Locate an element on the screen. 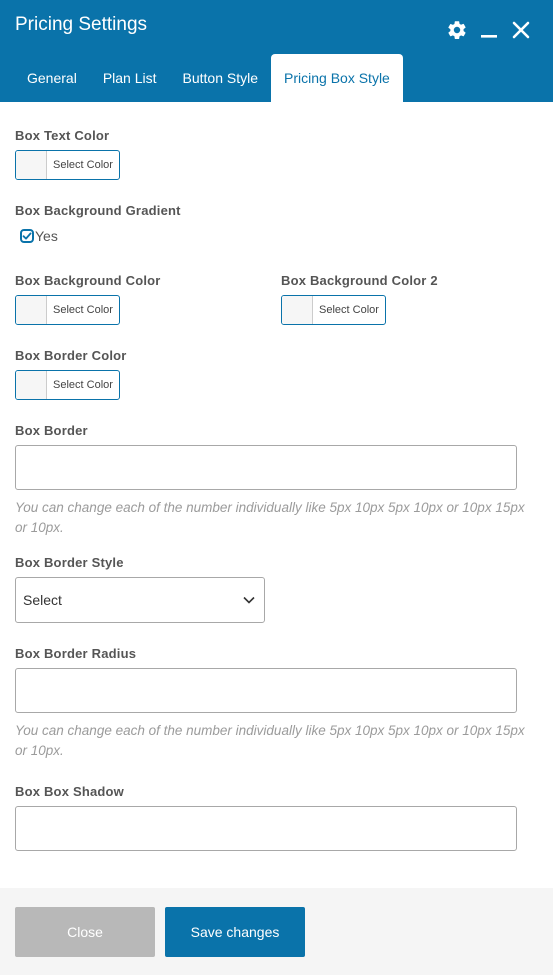  box-border-radius-input is located at coordinates (266, 690).